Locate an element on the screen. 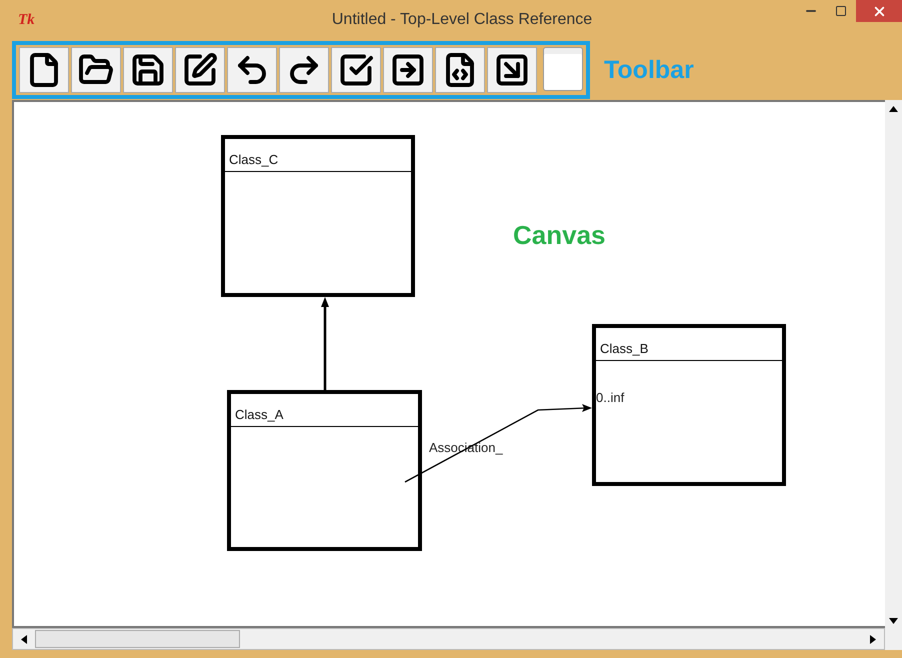 The height and width of the screenshot is (658, 902). app-logo: Tk is located at coordinates (27, 20).